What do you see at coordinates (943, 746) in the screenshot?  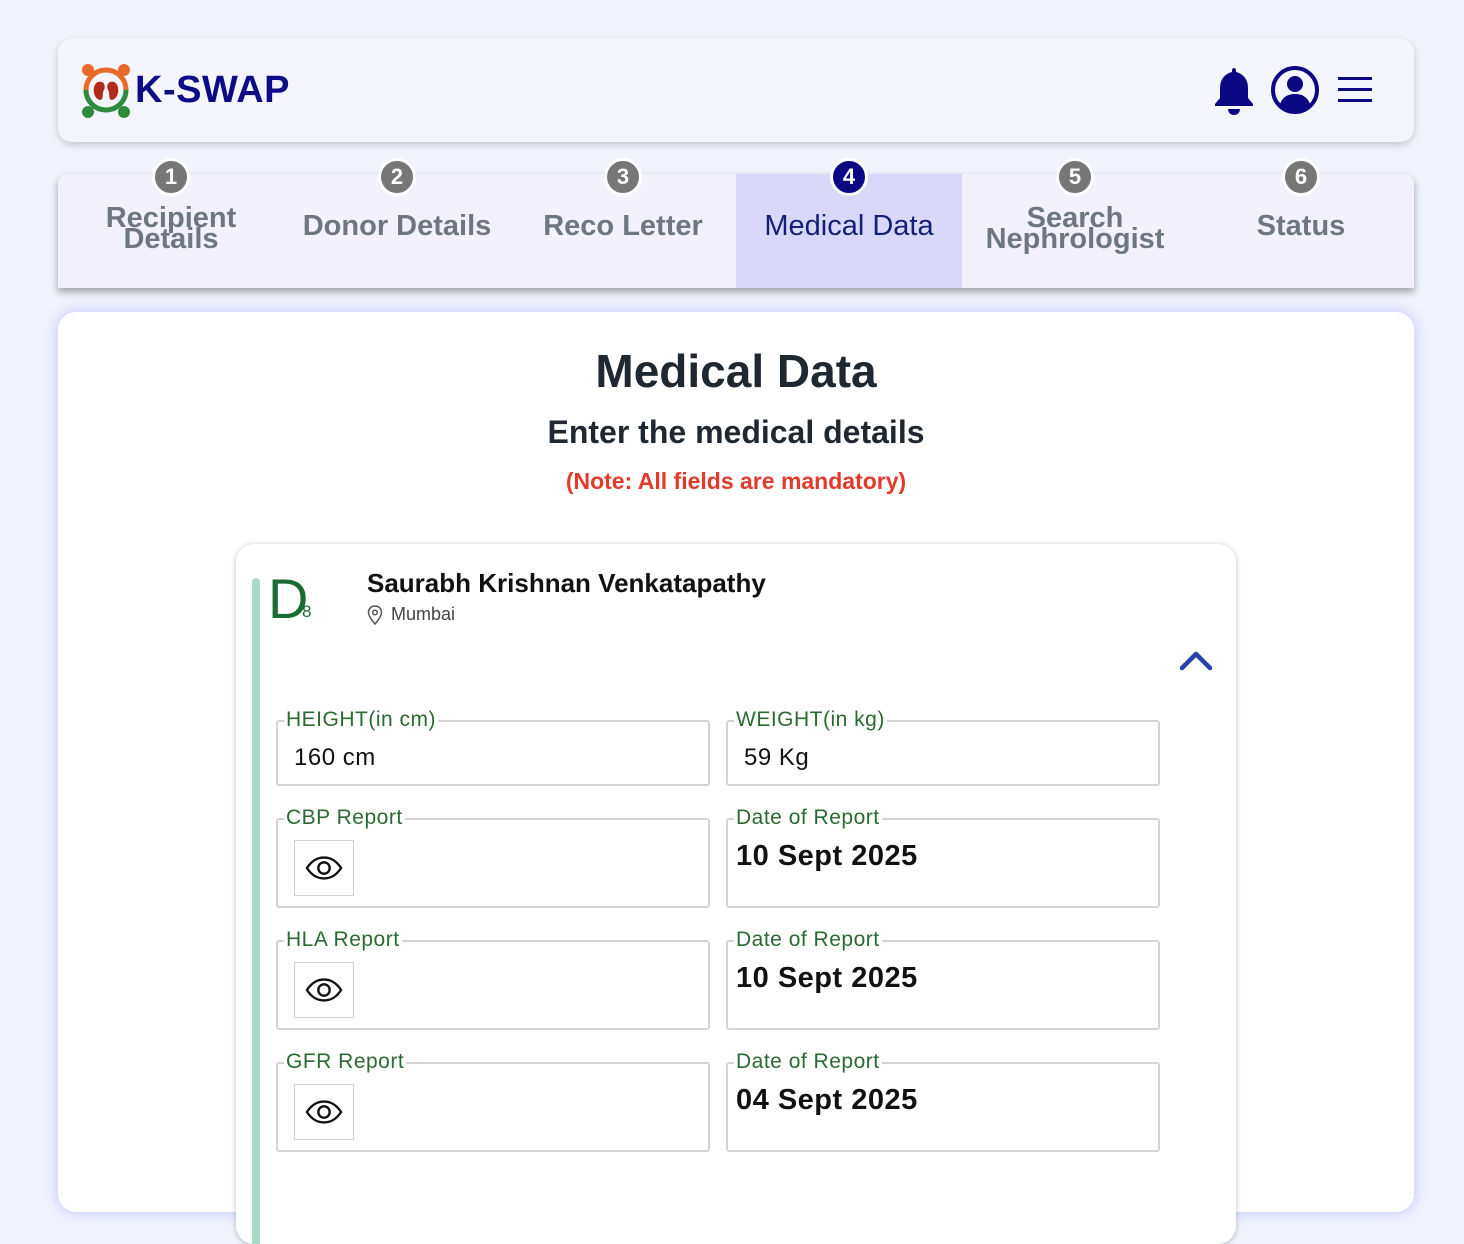 I see `weight-field: WEIGHT(in kg) 59 Kg` at bounding box center [943, 746].